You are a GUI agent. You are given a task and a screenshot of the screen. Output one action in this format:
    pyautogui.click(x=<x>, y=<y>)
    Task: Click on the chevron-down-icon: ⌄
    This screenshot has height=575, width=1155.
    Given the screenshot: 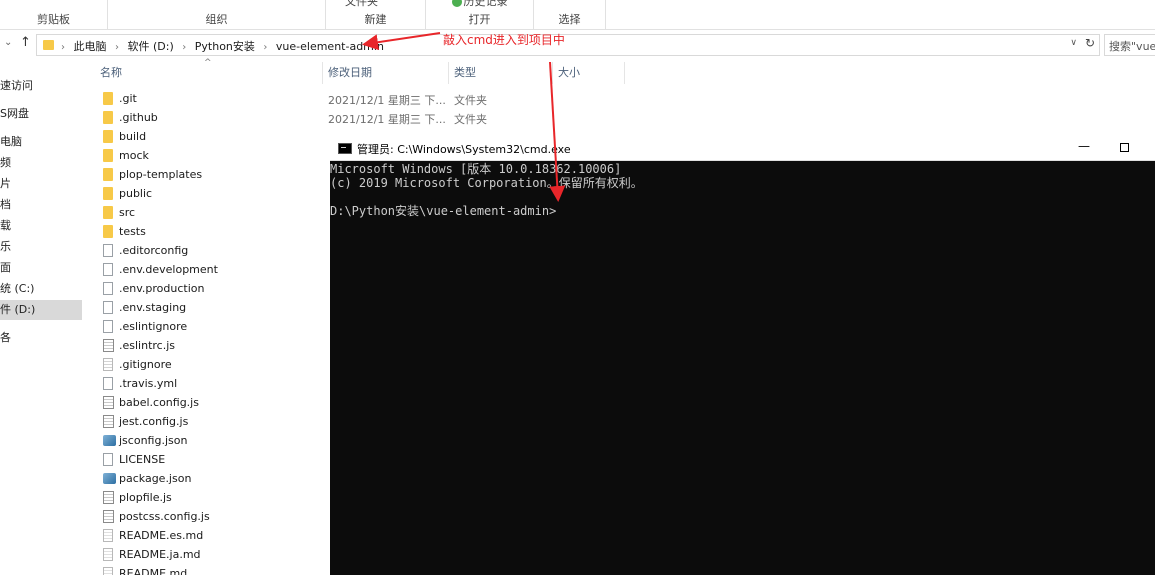 What is the action you would take?
    pyautogui.click(x=8, y=42)
    